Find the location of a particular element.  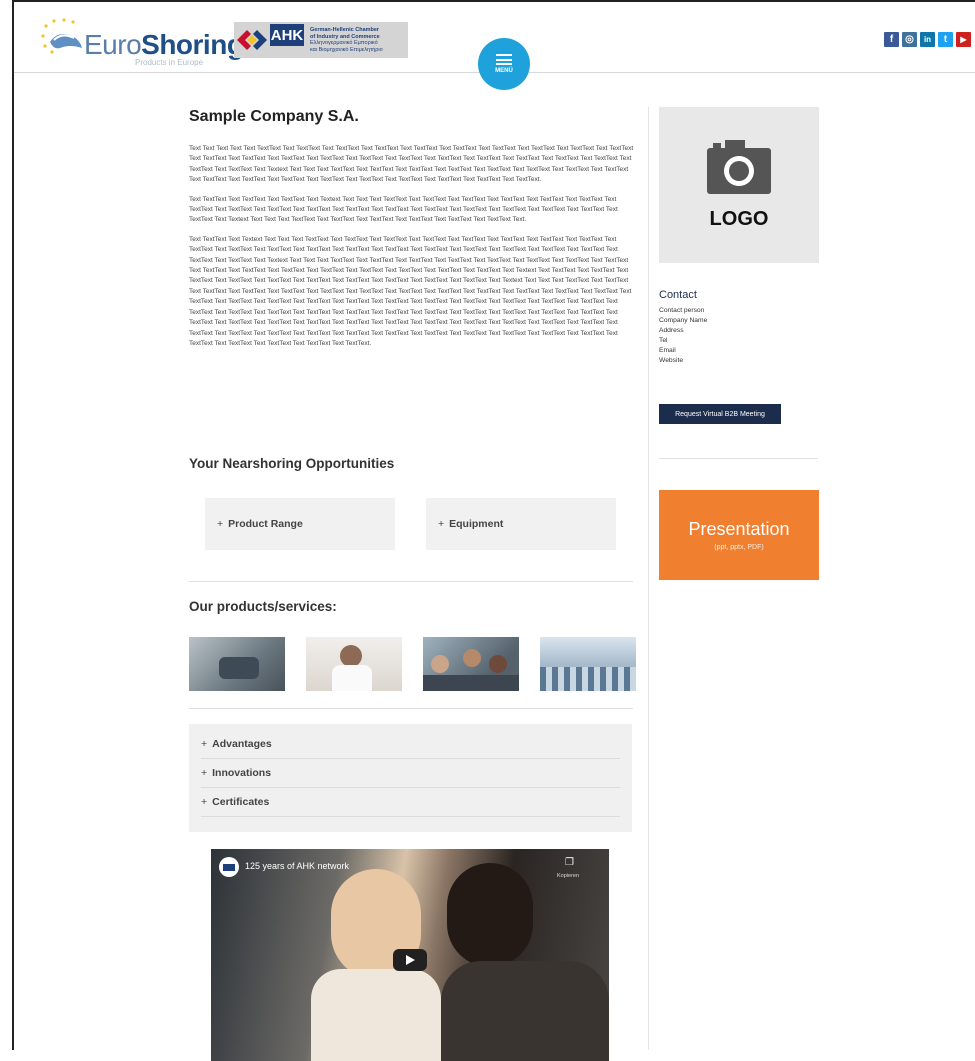

contact-website: Website is located at coordinates (671, 360).